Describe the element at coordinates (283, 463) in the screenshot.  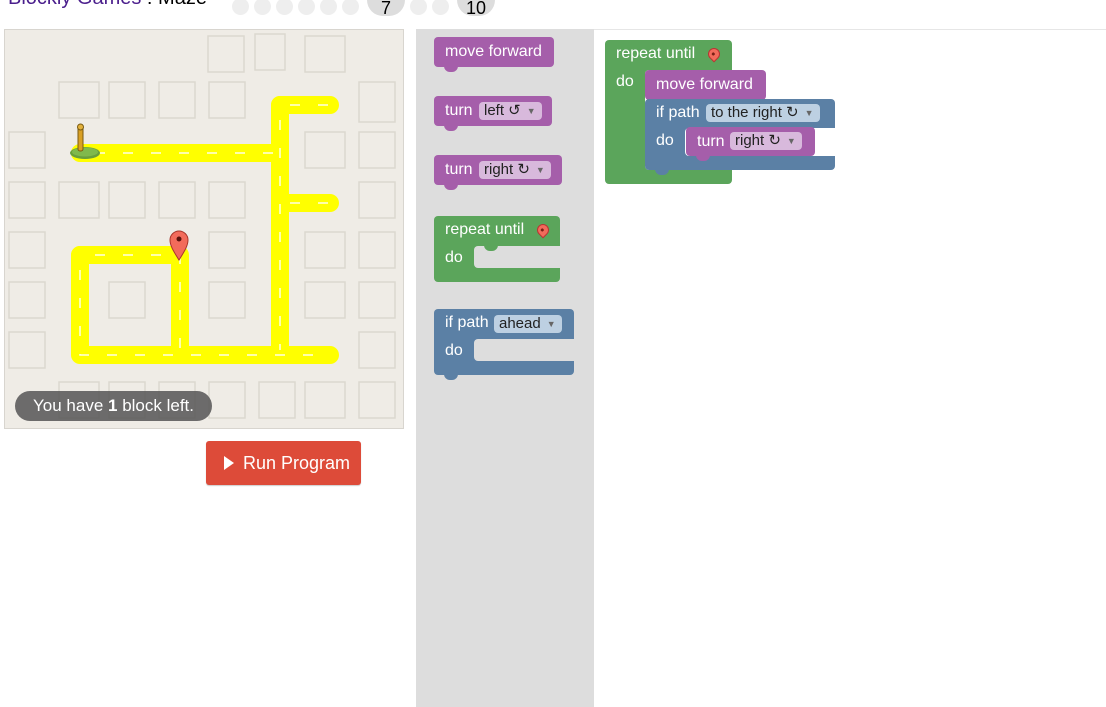
I see `run-program-button: Run Program` at that location.